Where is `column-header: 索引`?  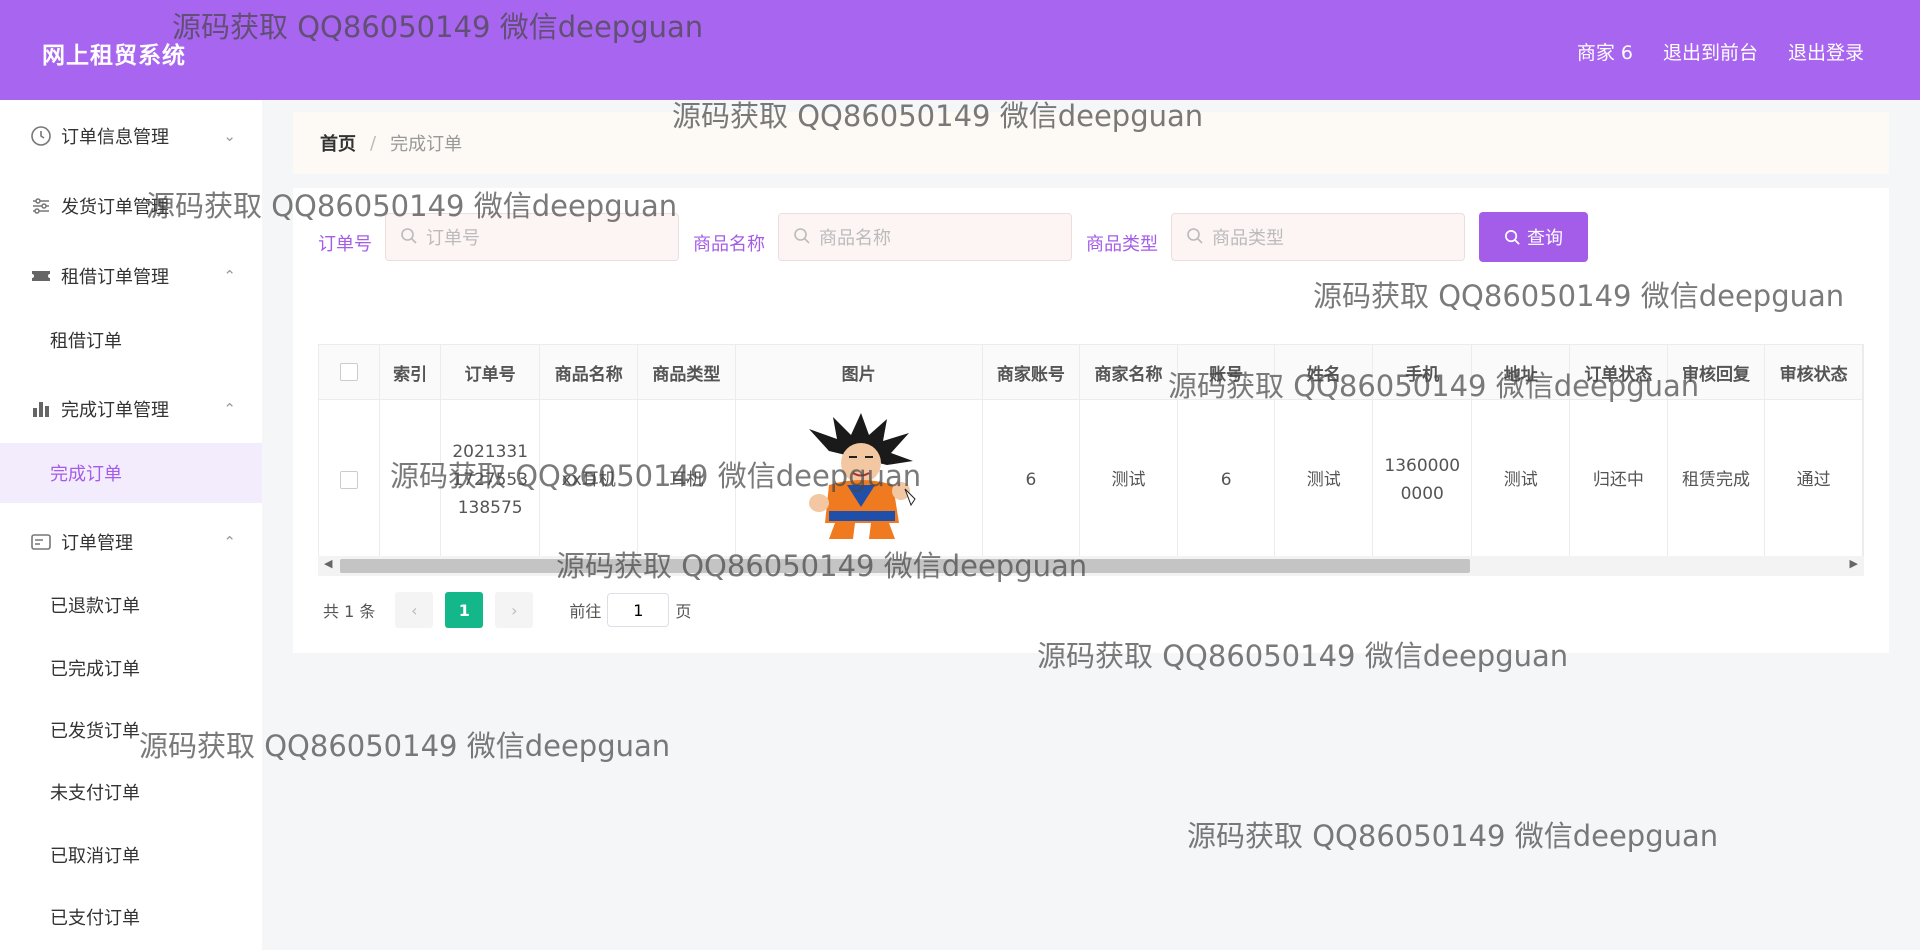 column-header: 索引 is located at coordinates (410, 372).